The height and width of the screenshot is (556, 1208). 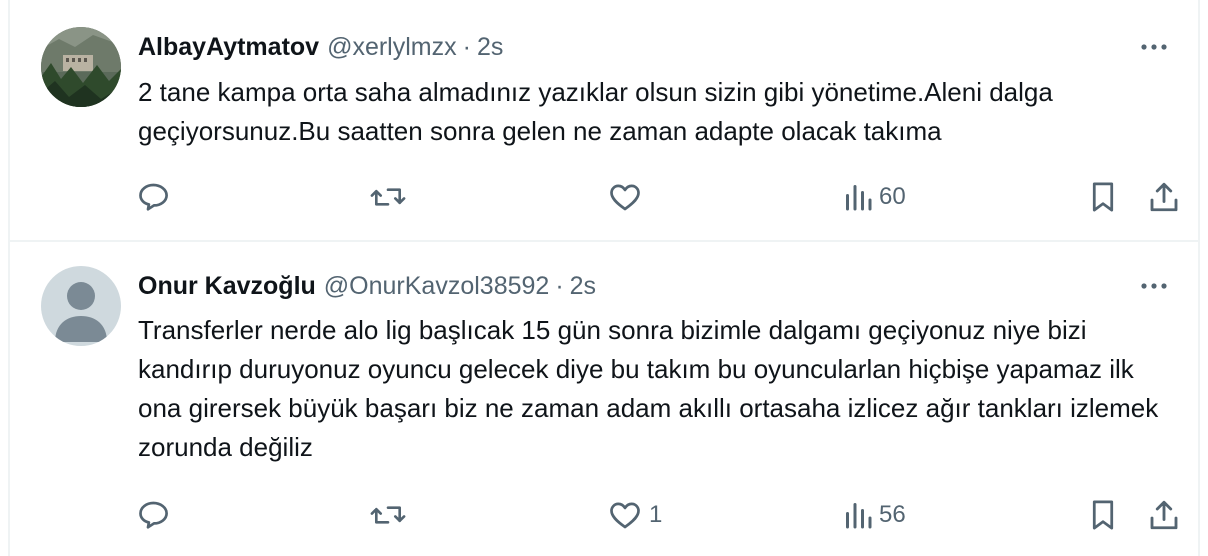 What do you see at coordinates (656, 514) in the screenshot?
I see `like-count: 1` at bounding box center [656, 514].